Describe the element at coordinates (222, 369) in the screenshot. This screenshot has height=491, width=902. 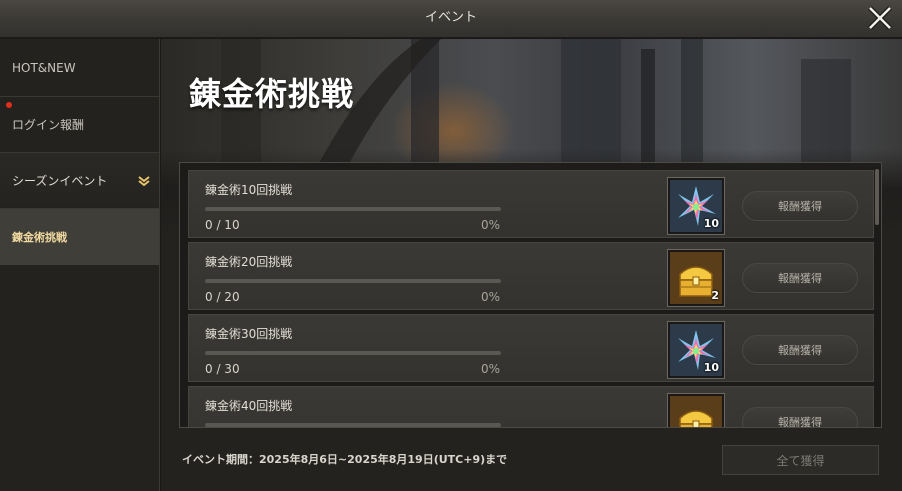
I see `progress-count: 0 / 30` at that location.